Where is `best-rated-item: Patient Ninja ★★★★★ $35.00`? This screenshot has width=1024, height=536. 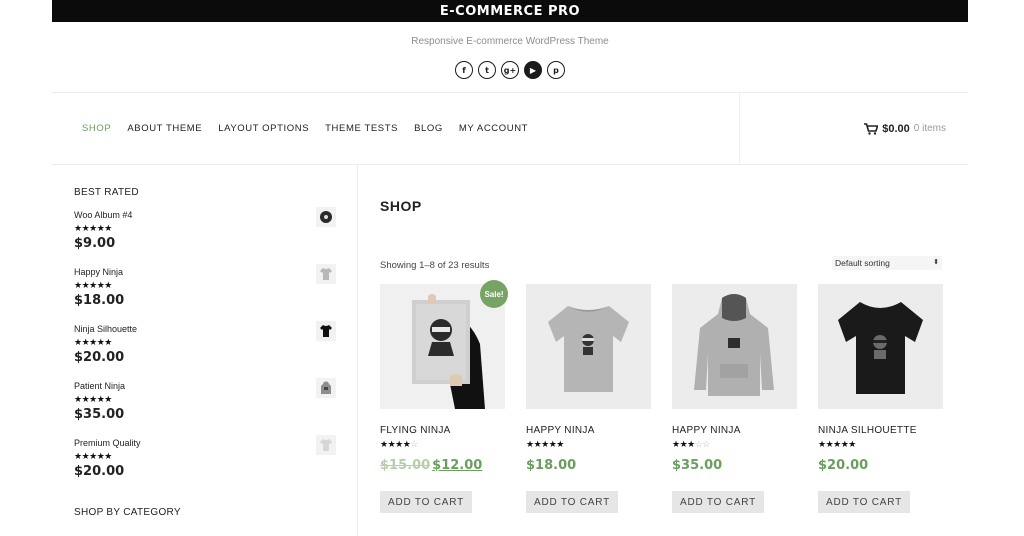
best-rated-item: Patient Ninja ★★★★★ $35.00 is located at coordinates (205, 405).